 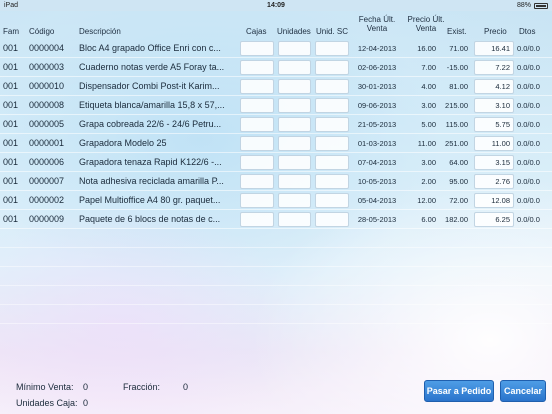 What do you see at coordinates (426, 200) in the screenshot?
I see `cell-precio-ult-venta: 12.00` at bounding box center [426, 200].